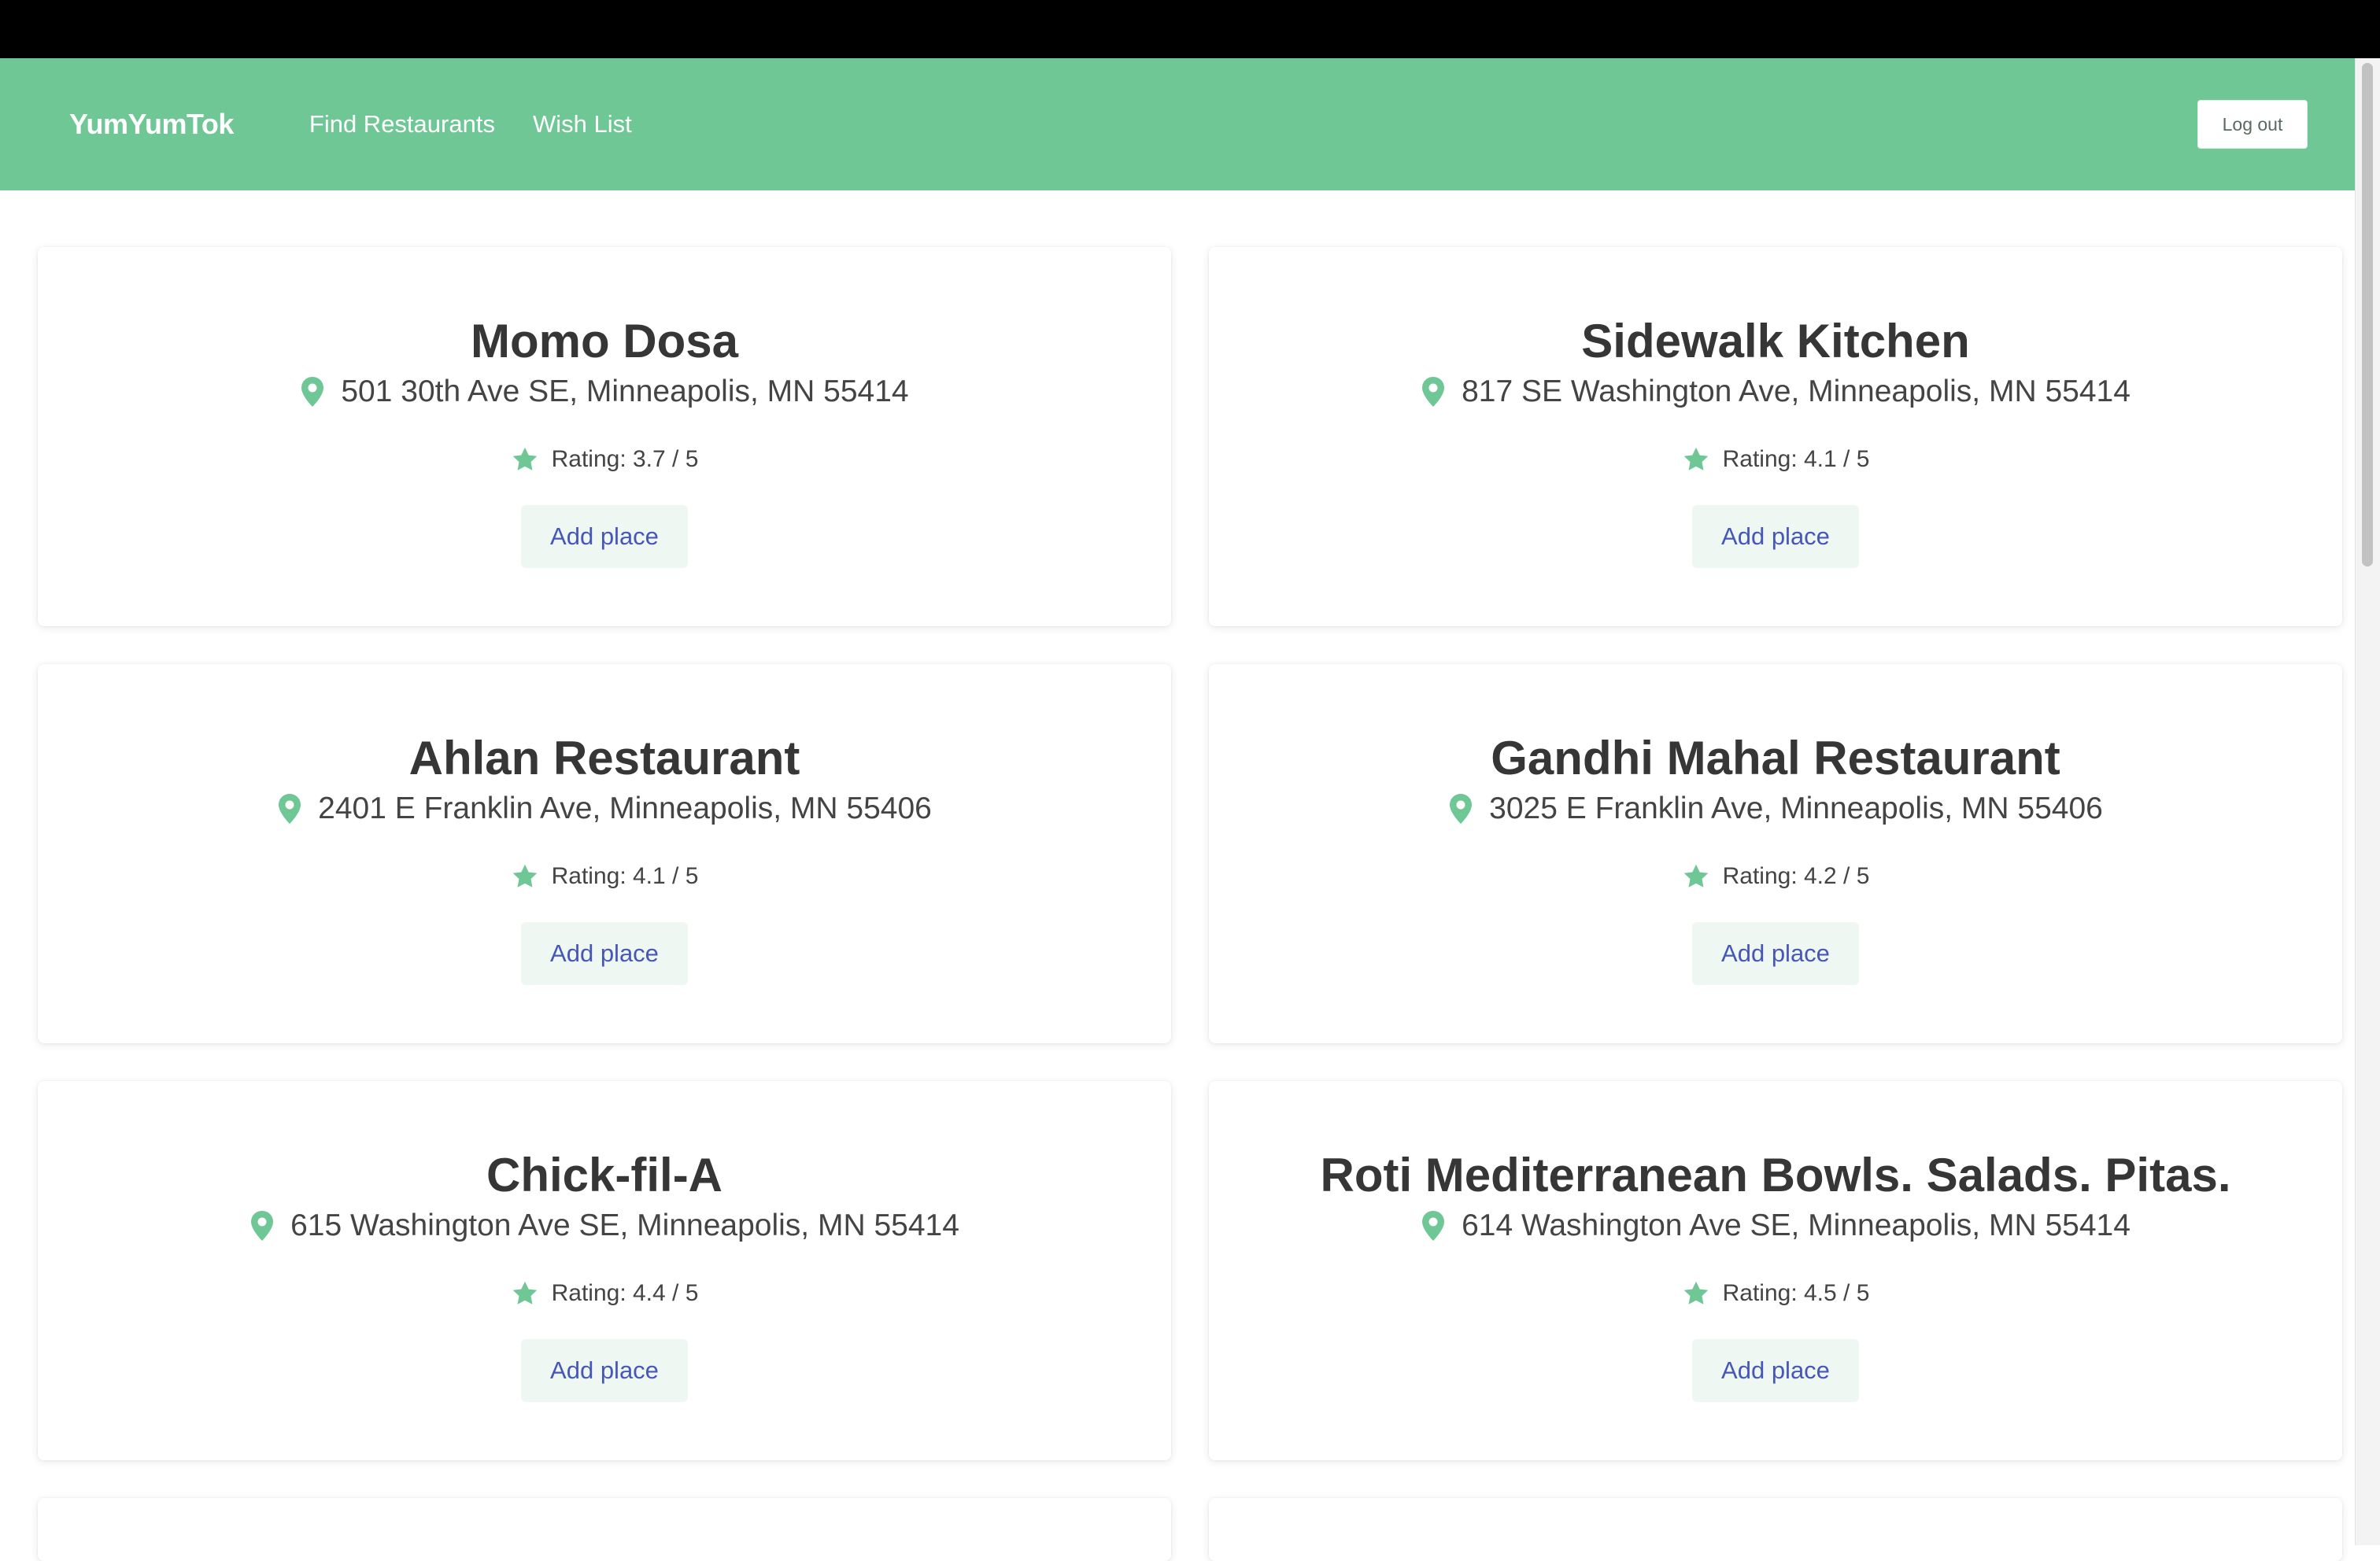  I want to click on restaurant-rating: Rating: 3.7 / 5, so click(605, 459).